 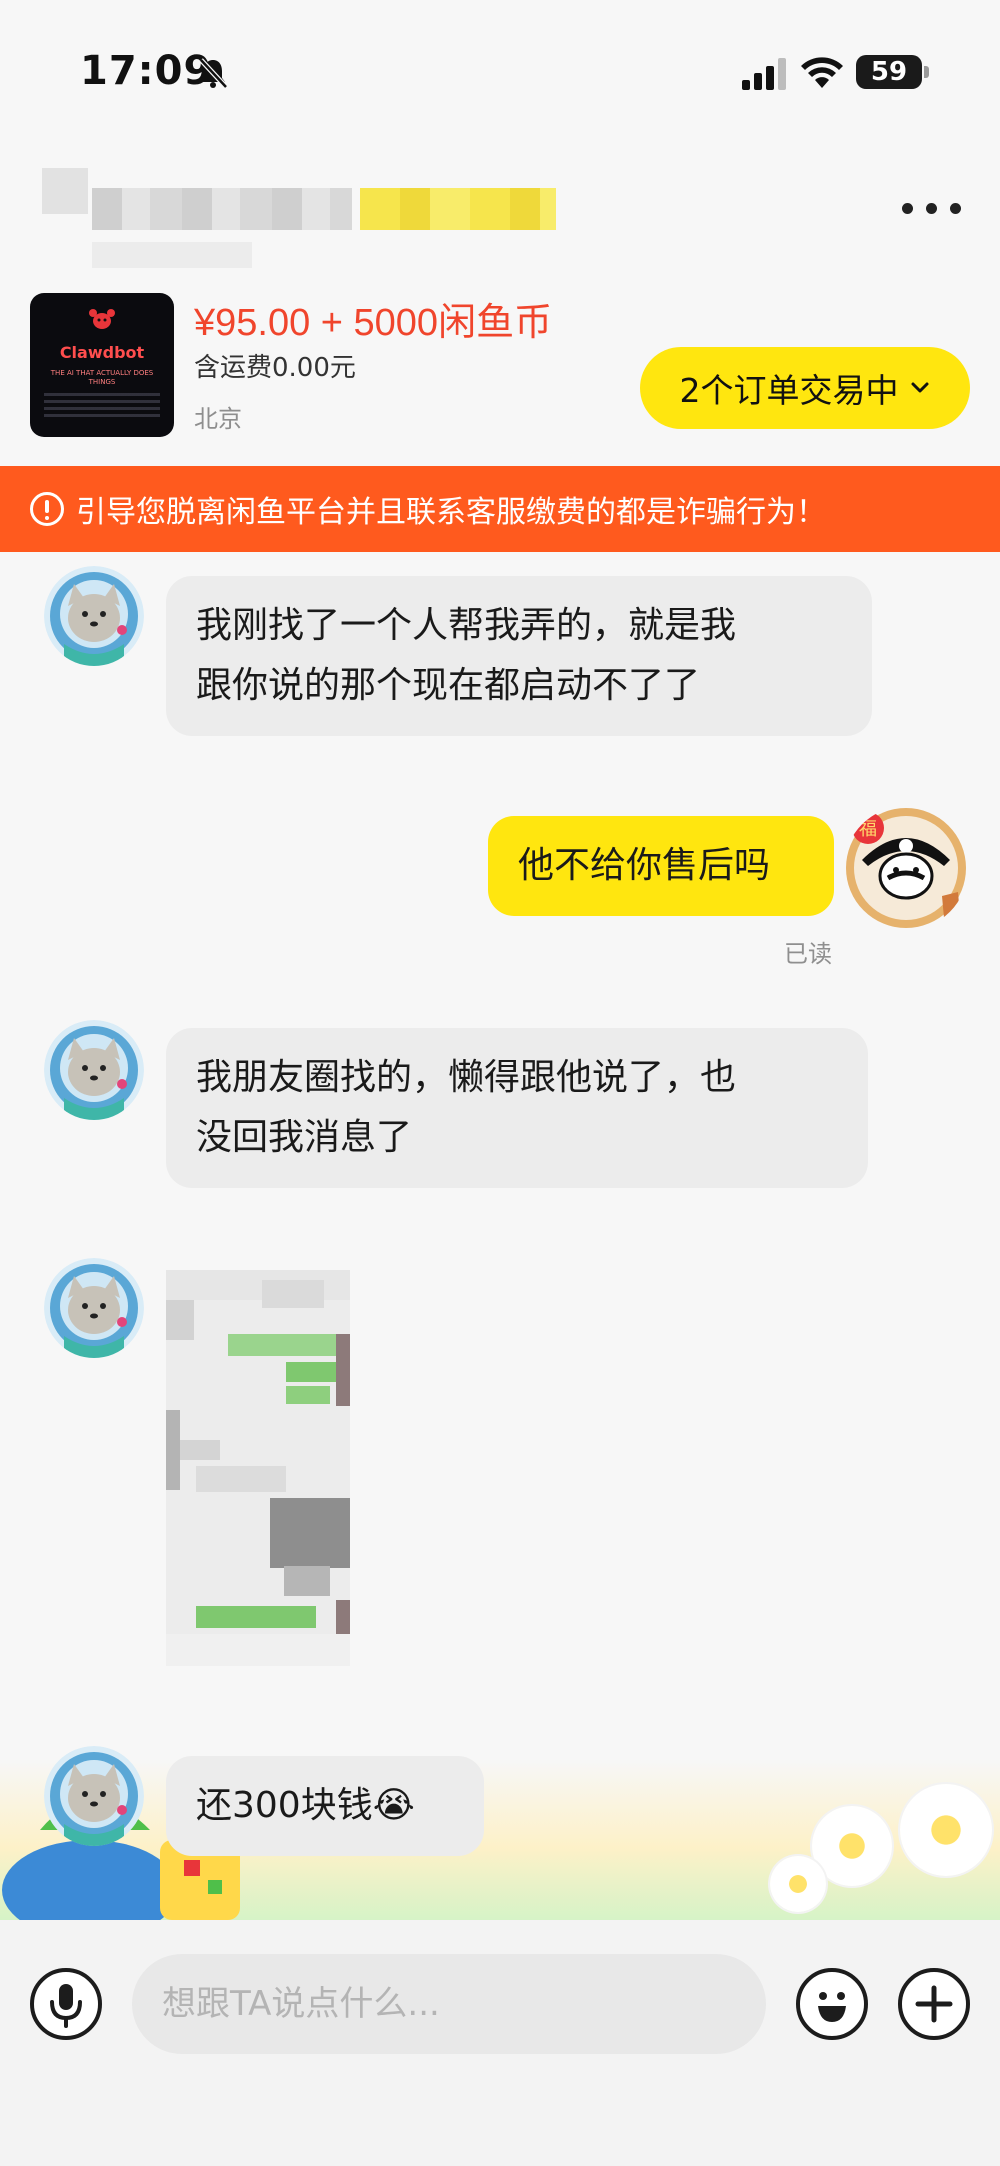 What do you see at coordinates (47, 509) in the screenshot?
I see `warning-icon` at bounding box center [47, 509].